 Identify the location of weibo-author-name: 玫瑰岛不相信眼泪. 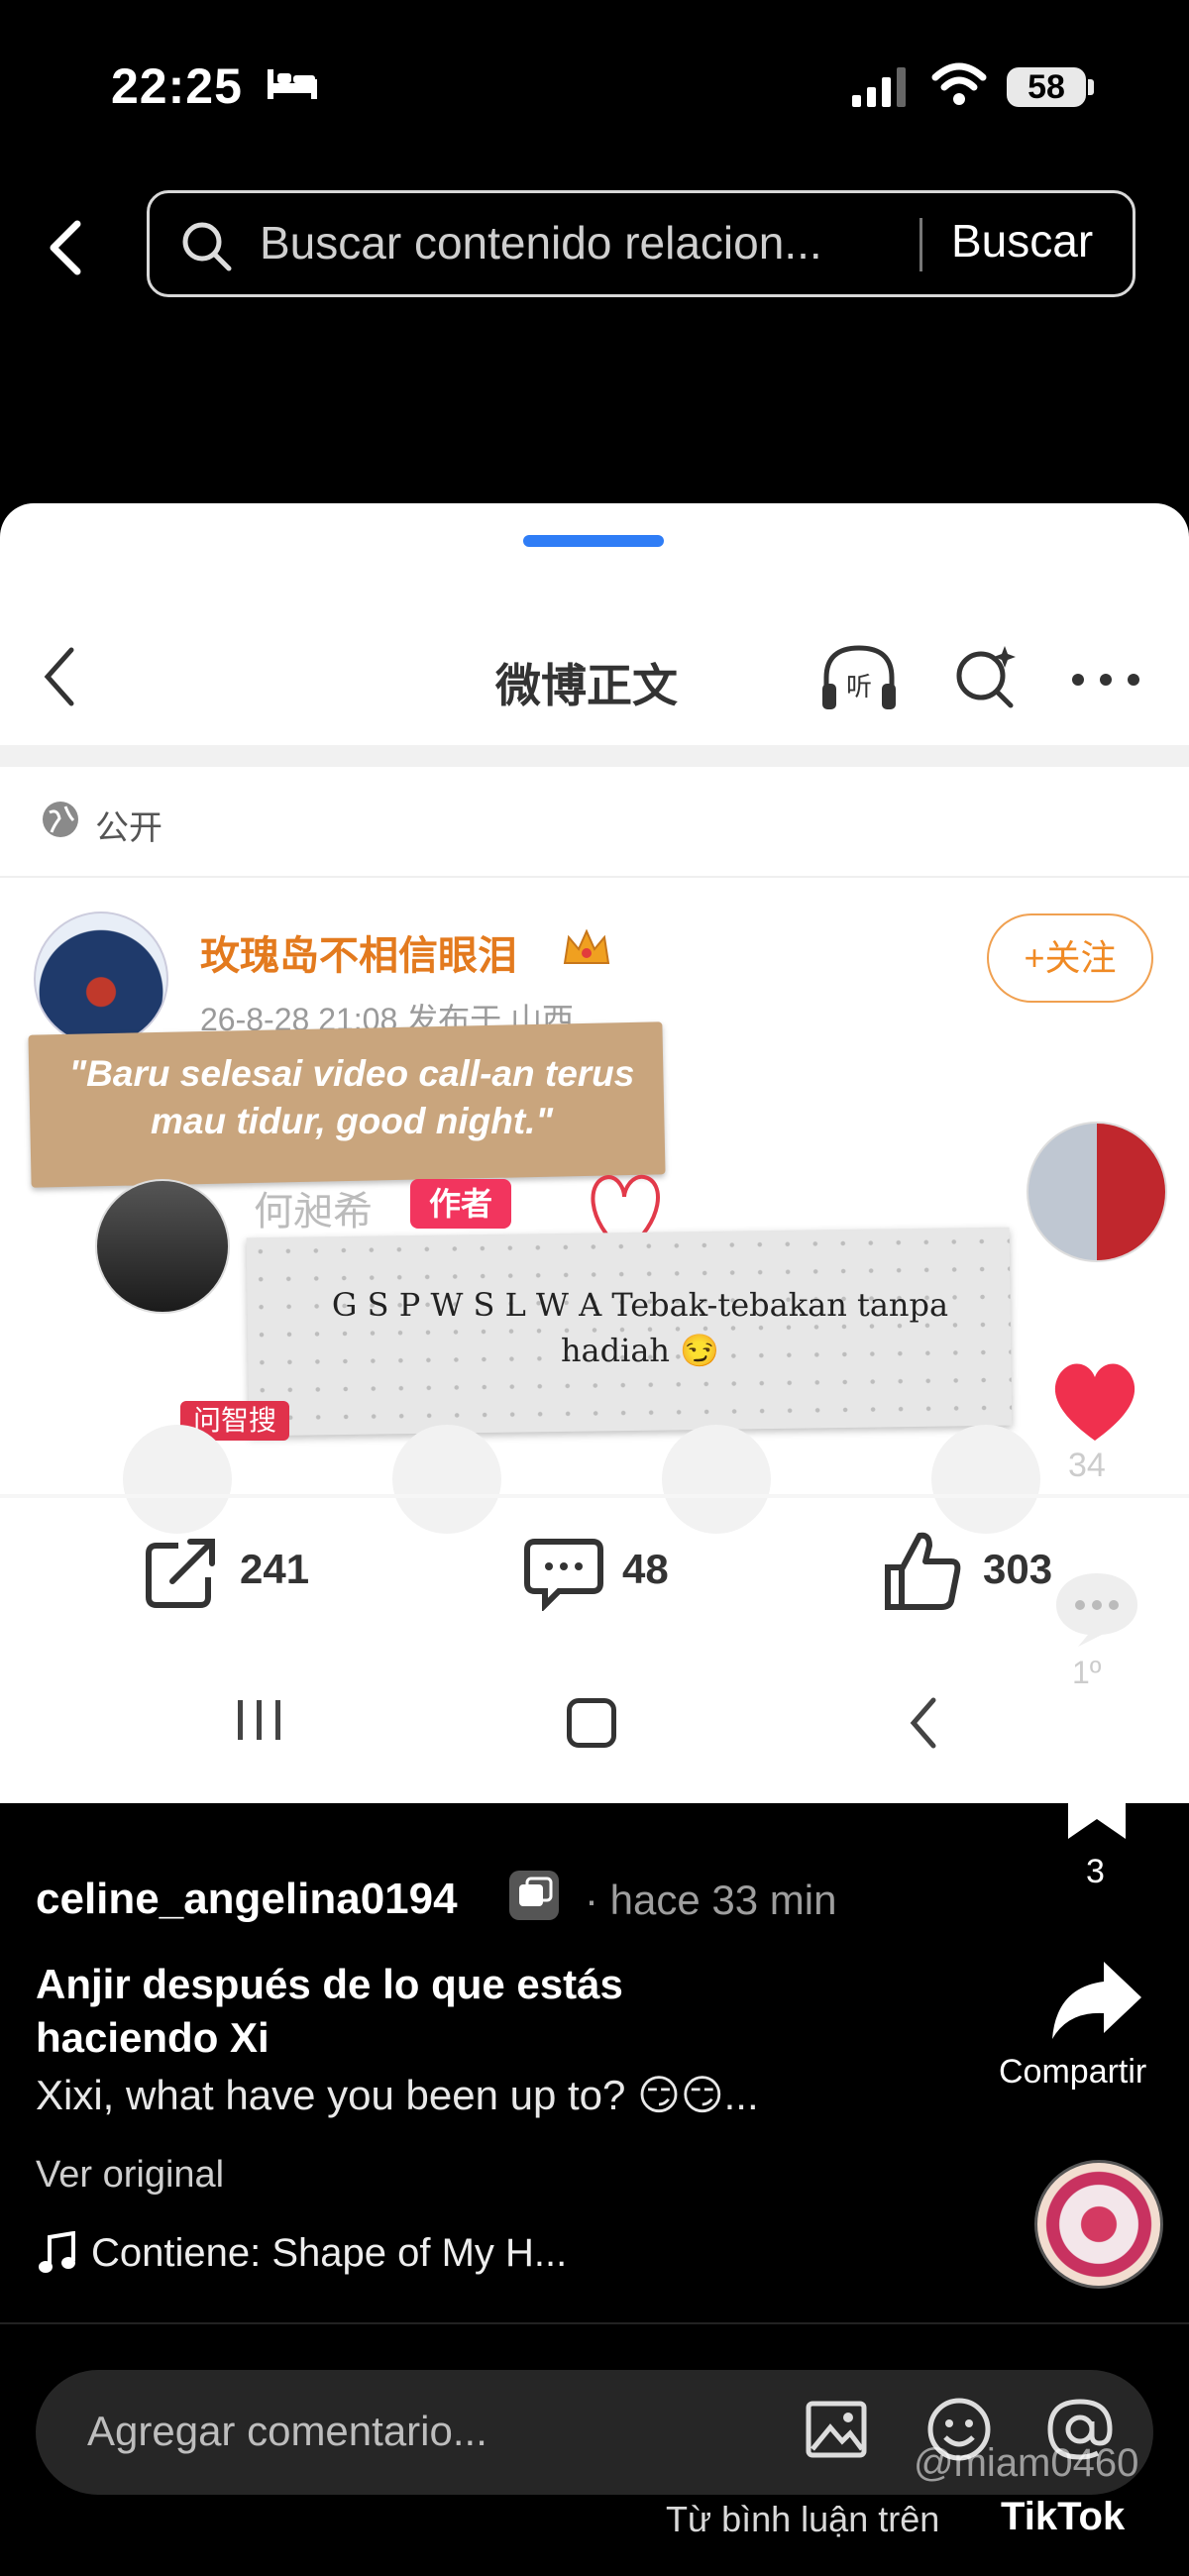
(358, 956).